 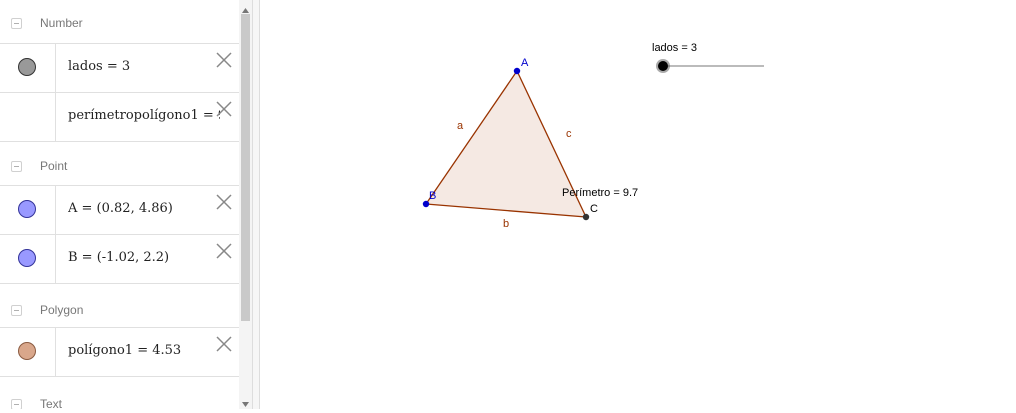 I want to click on scroll-up-arrow-icon, so click(x=245, y=7).